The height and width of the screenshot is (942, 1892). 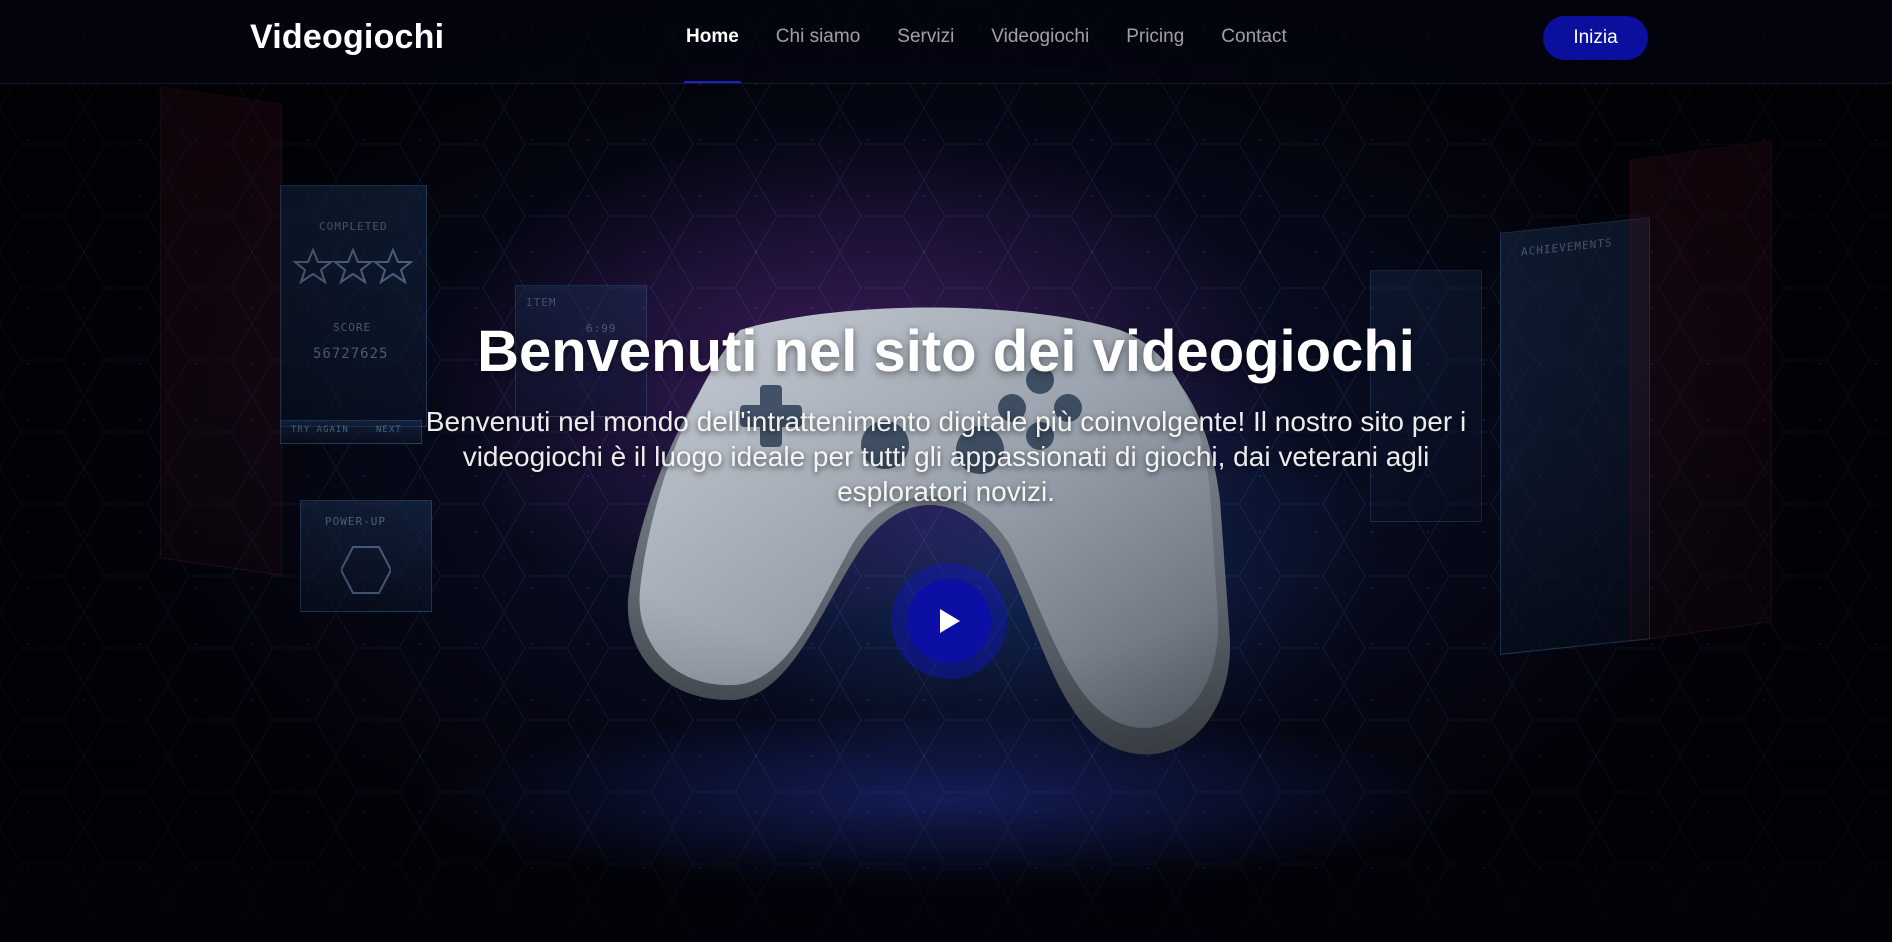 I want to click on hud-label-powerup: POWER-UP, so click(x=355, y=521).